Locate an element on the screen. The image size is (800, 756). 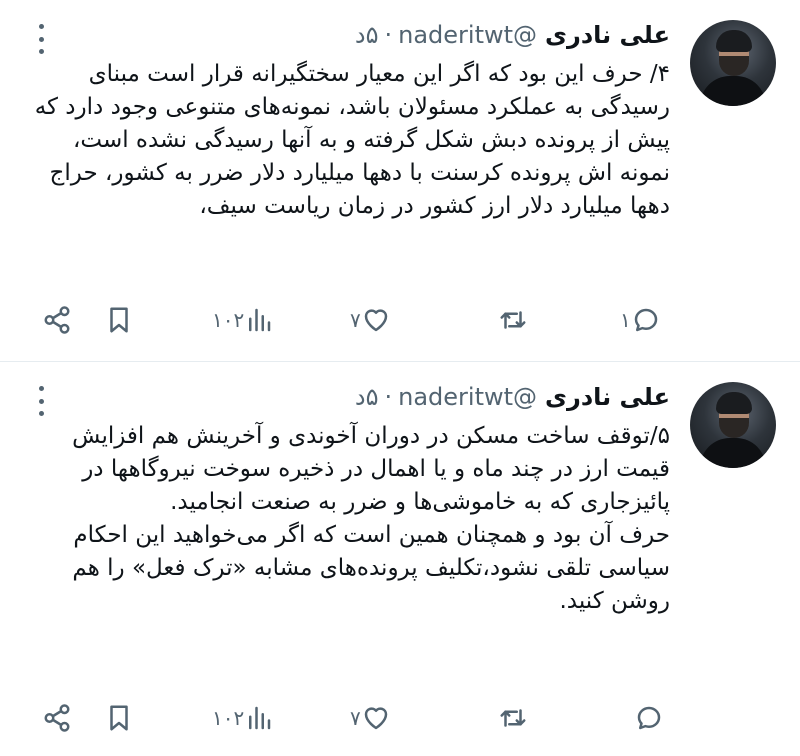
reply-count: ۱ is located at coordinates (625, 320).